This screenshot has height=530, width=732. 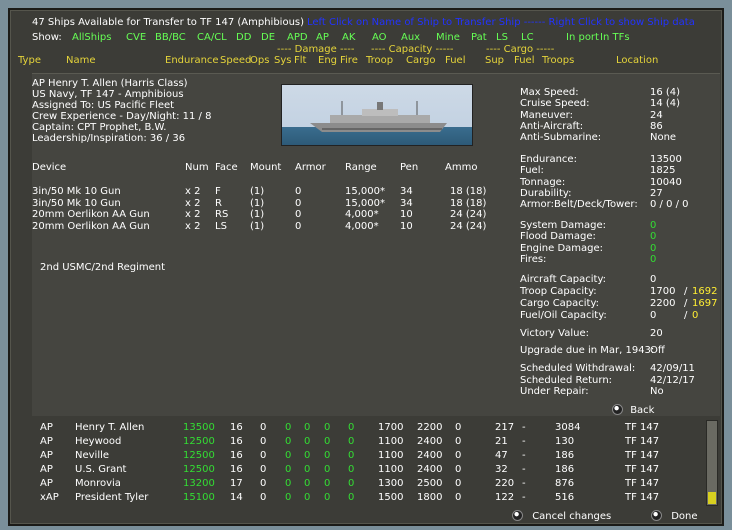 What do you see at coordinates (170, 37) in the screenshot?
I see `filter-bb-bc: BB/BC` at bounding box center [170, 37].